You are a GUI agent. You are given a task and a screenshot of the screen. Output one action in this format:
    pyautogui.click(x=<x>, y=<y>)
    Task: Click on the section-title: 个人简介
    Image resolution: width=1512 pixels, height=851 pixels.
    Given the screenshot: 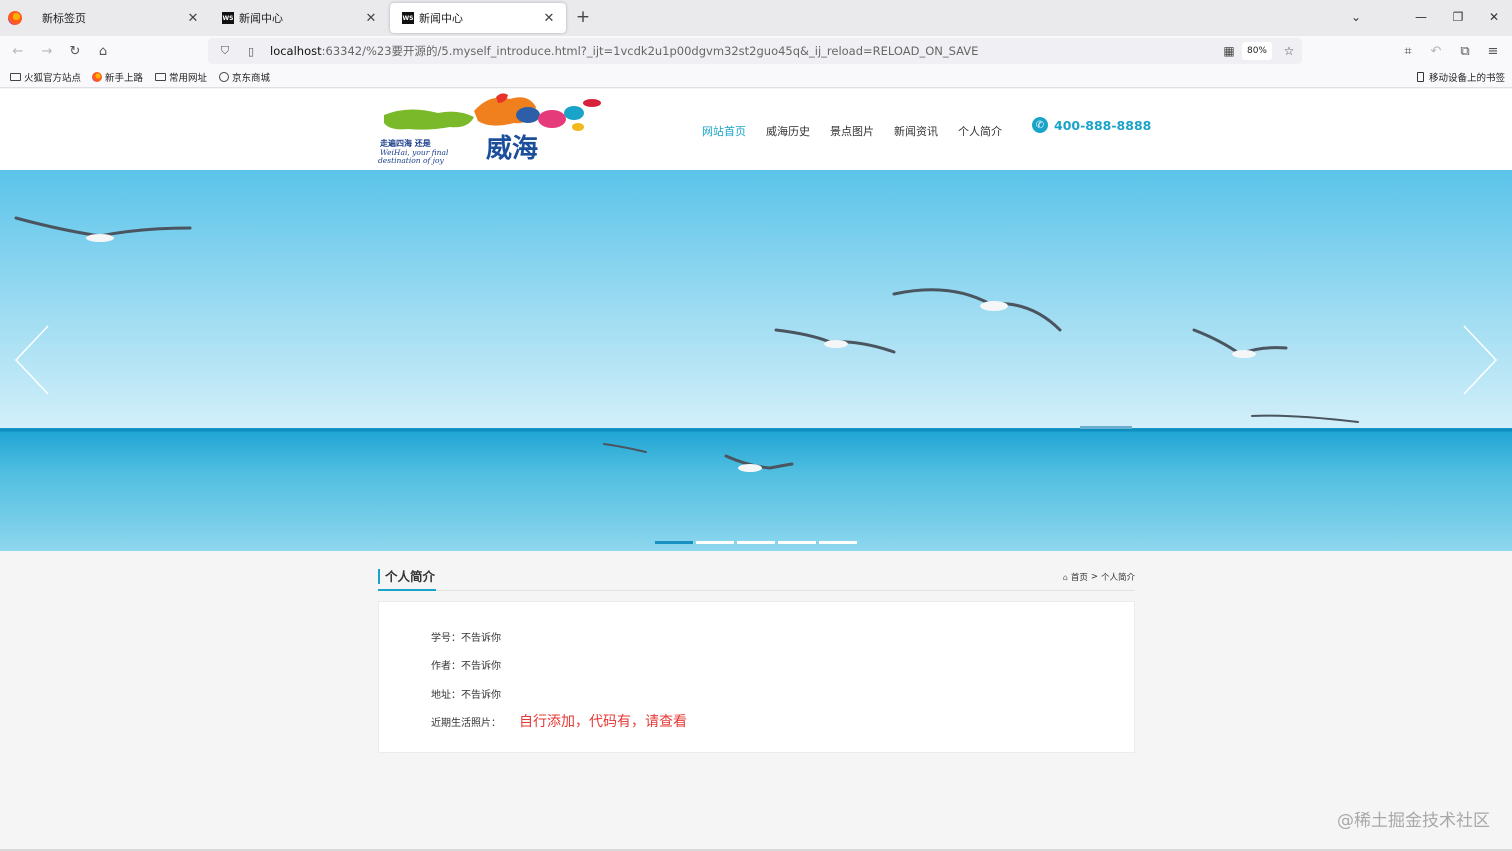 What is the action you would take?
    pyautogui.click(x=406, y=576)
    